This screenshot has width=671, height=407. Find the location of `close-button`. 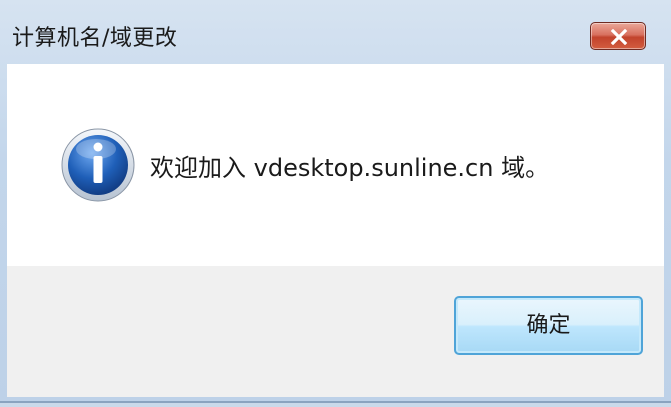

close-button is located at coordinates (618, 36).